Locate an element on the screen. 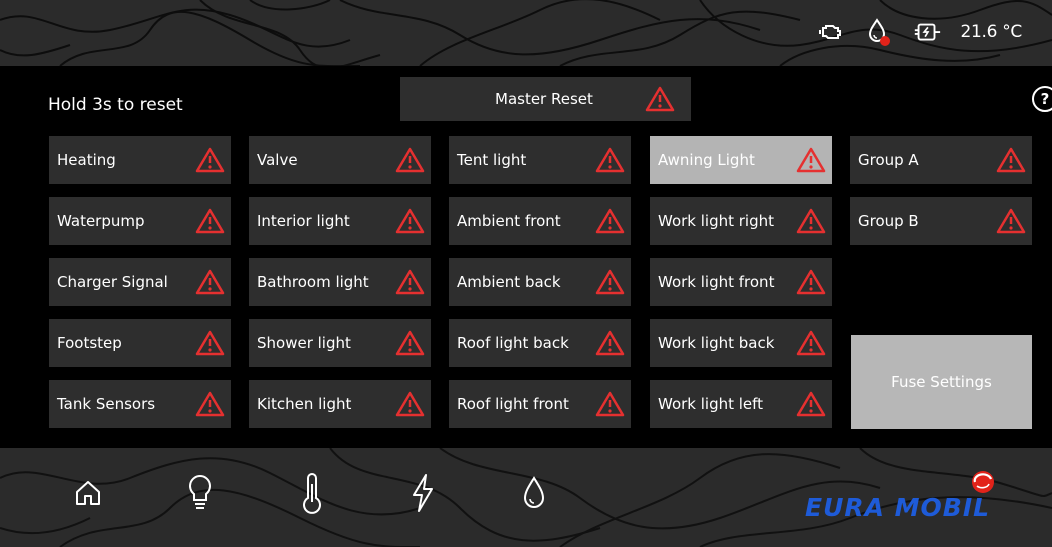 This screenshot has height=547, width=1052. master-reset-label: Master Reset is located at coordinates (544, 99).